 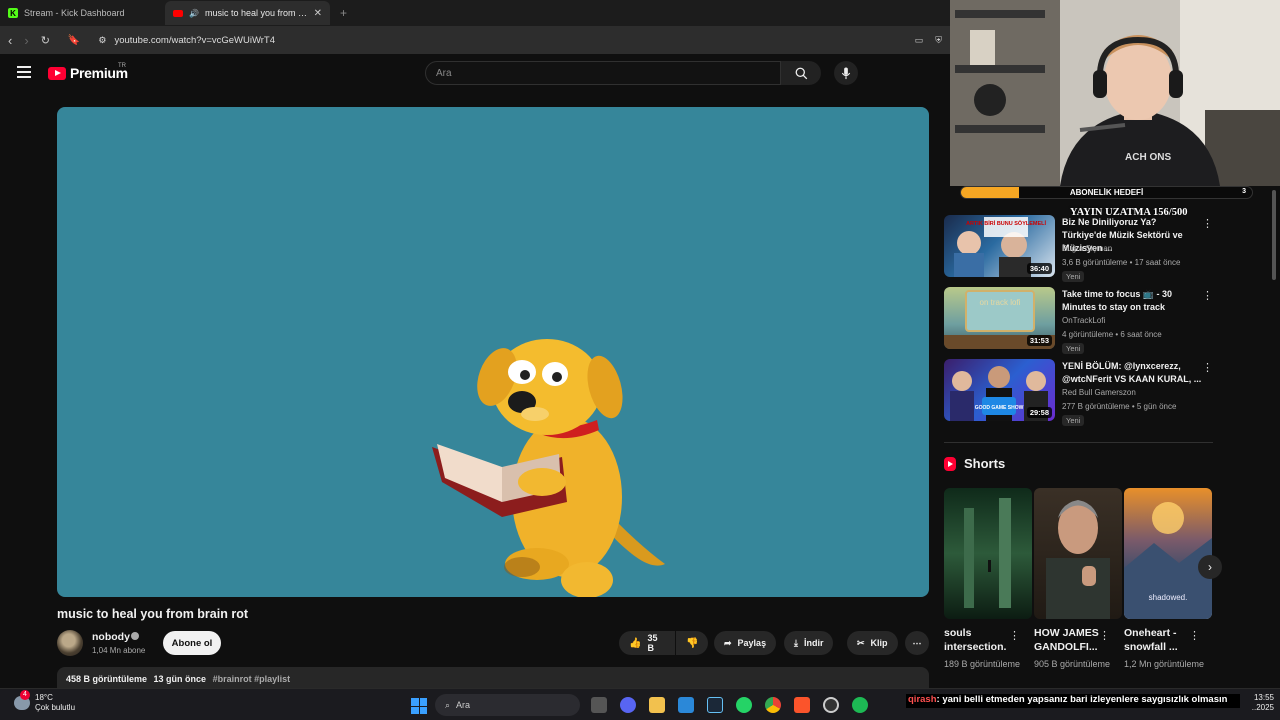 I want to click on bookmark-icon: 🔖, so click(x=74, y=40).